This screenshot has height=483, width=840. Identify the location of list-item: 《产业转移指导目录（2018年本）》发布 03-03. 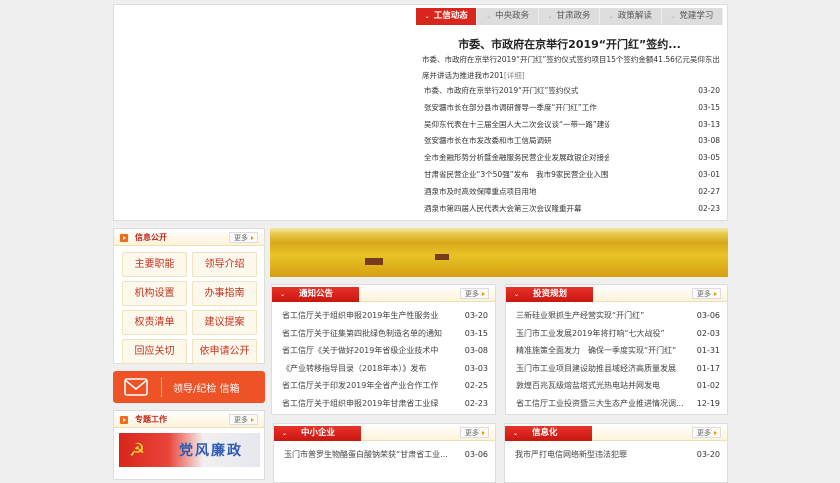
(385, 369).